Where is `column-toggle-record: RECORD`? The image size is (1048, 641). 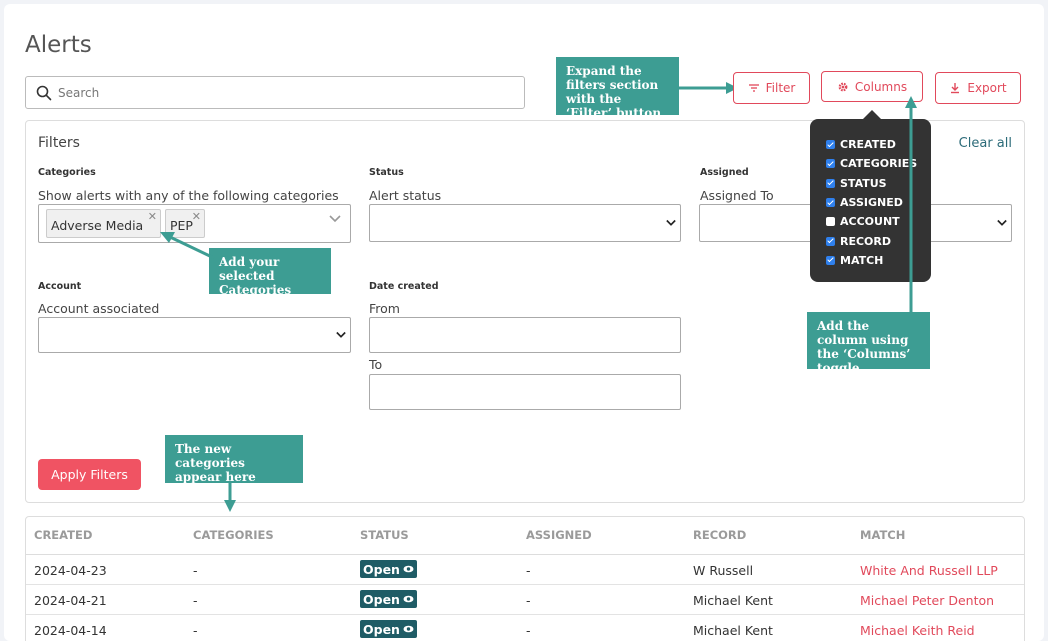 column-toggle-record: RECORD is located at coordinates (870, 240).